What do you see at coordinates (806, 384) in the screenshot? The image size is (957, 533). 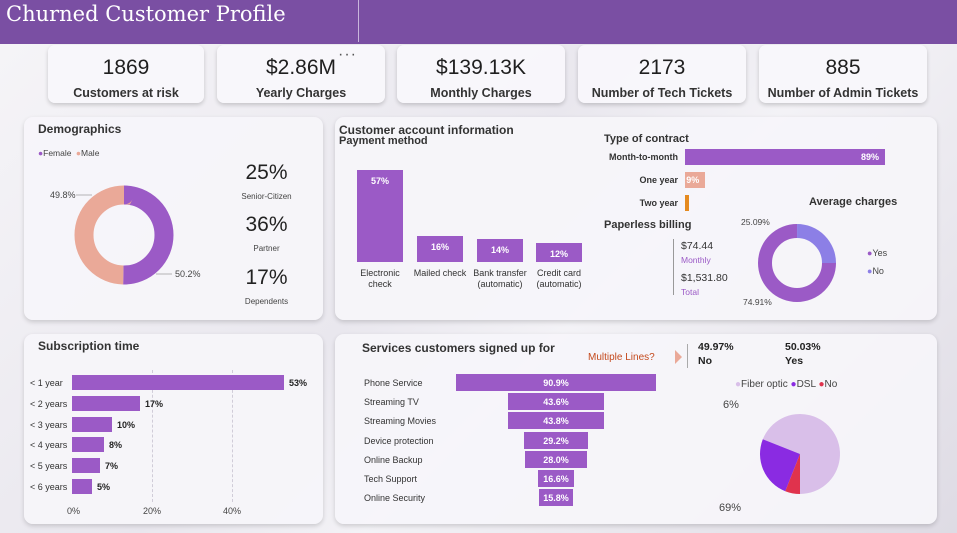 I see `legend-dsl: DSL` at bounding box center [806, 384].